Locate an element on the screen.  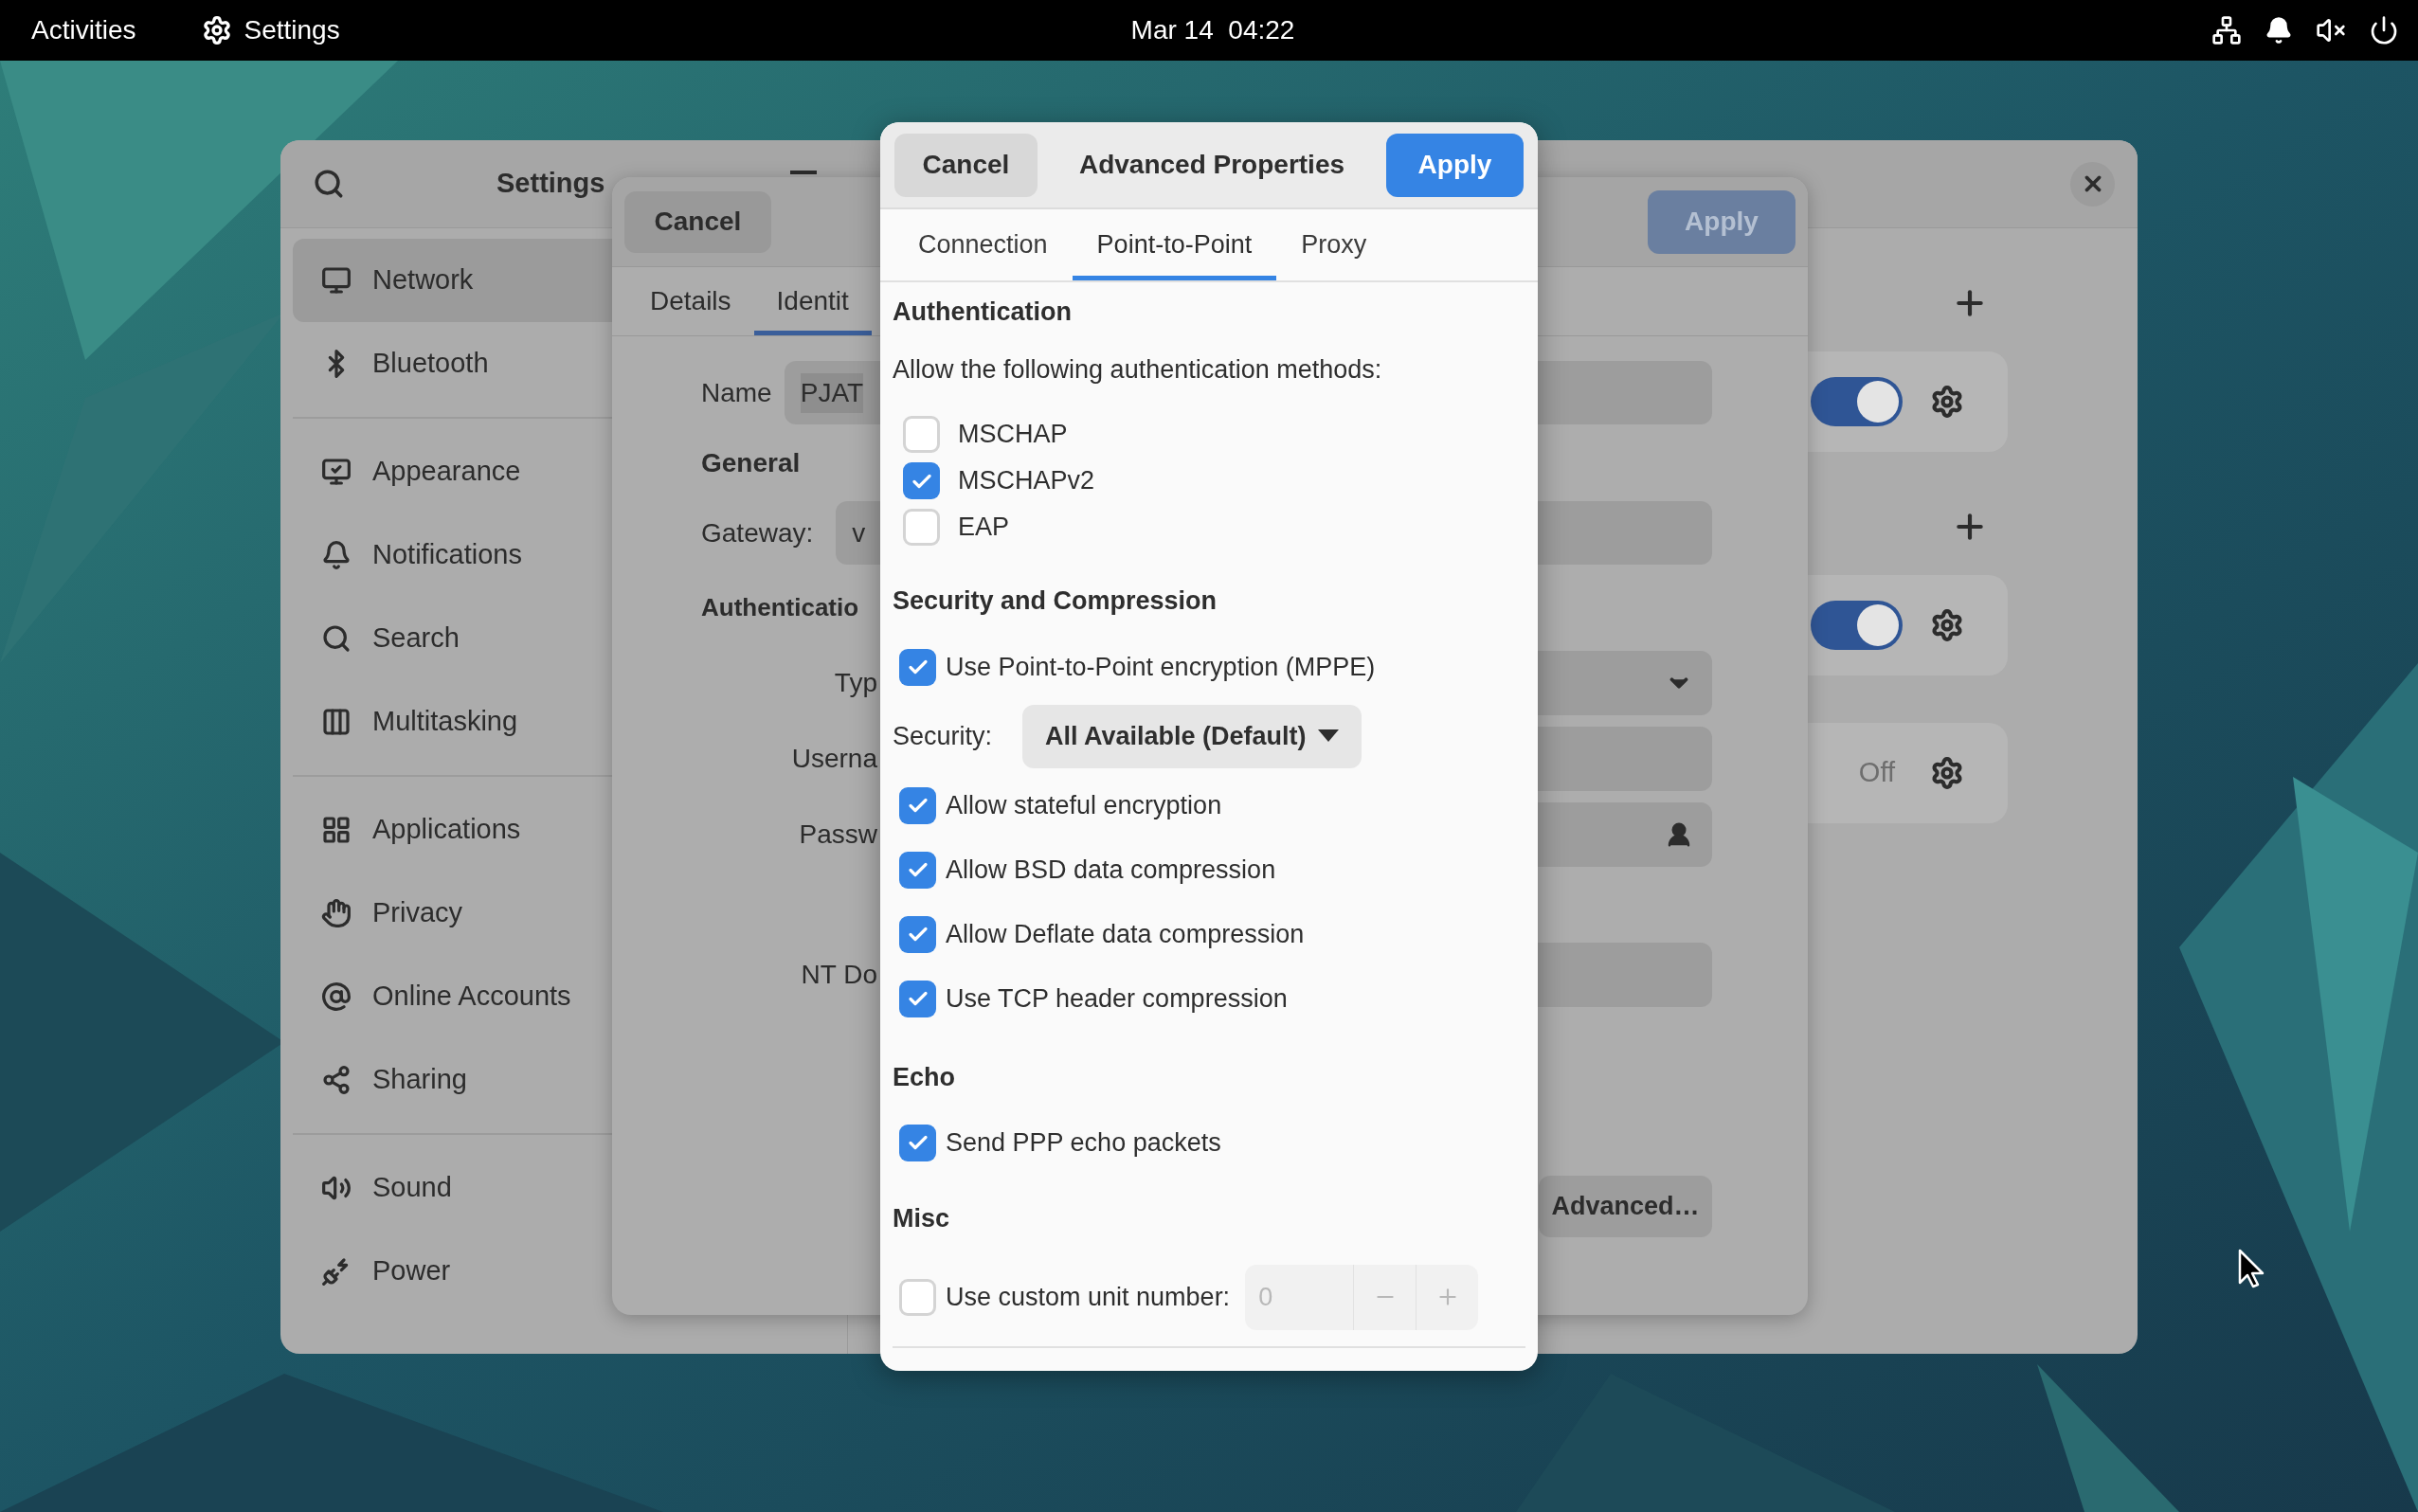
checkbox-label: Allow BSD data compression is located at coordinates (1111, 870).